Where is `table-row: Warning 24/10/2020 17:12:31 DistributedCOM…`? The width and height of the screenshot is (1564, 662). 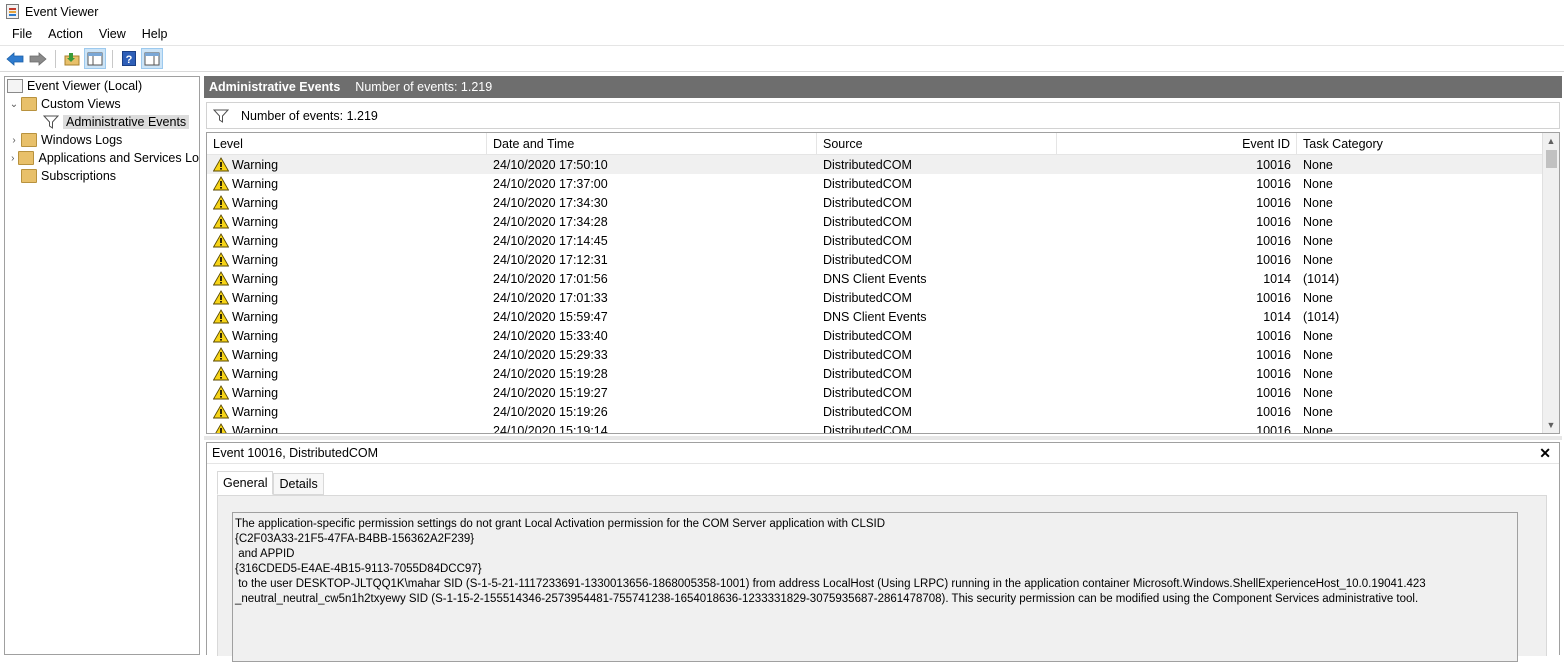
table-row: Warning 24/10/2020 17:12:31 DistributedCOM… is located at coordinates (883, 259).